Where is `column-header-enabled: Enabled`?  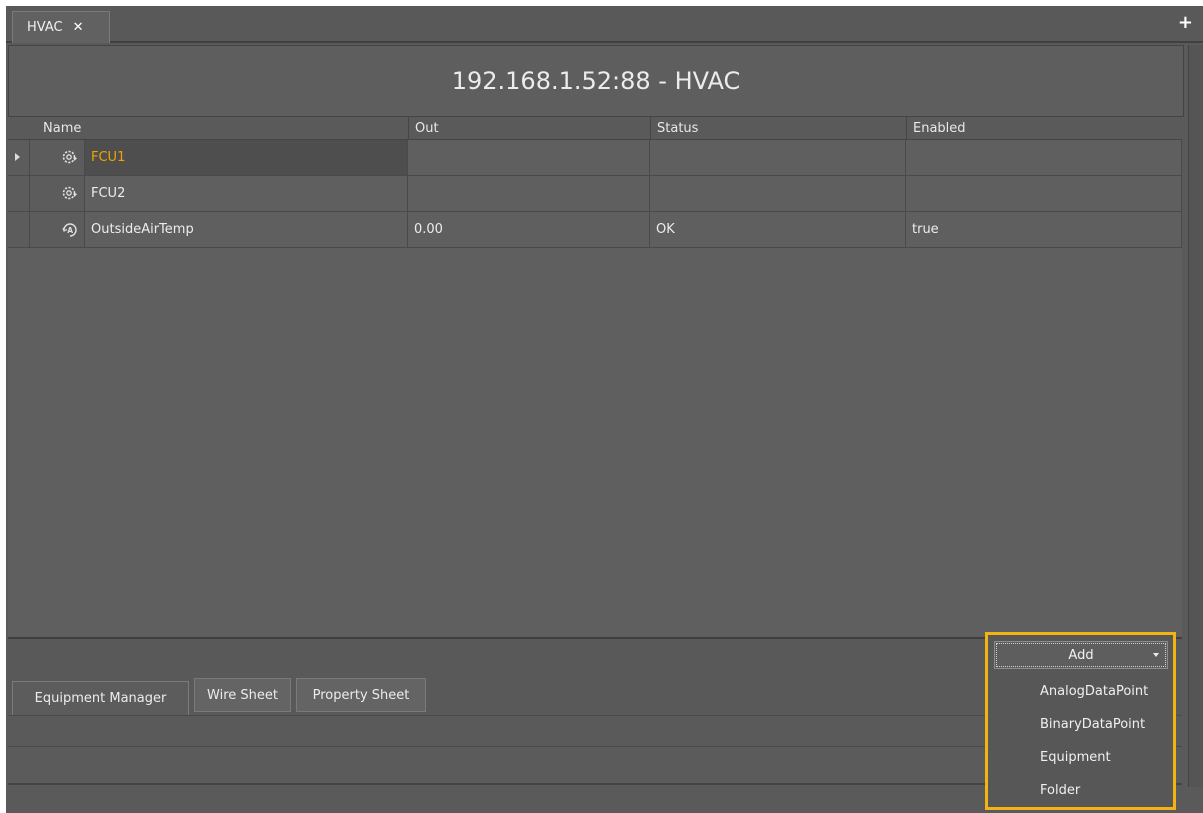 column-header-enabled: Enabled is located at coordinates (939, 128).